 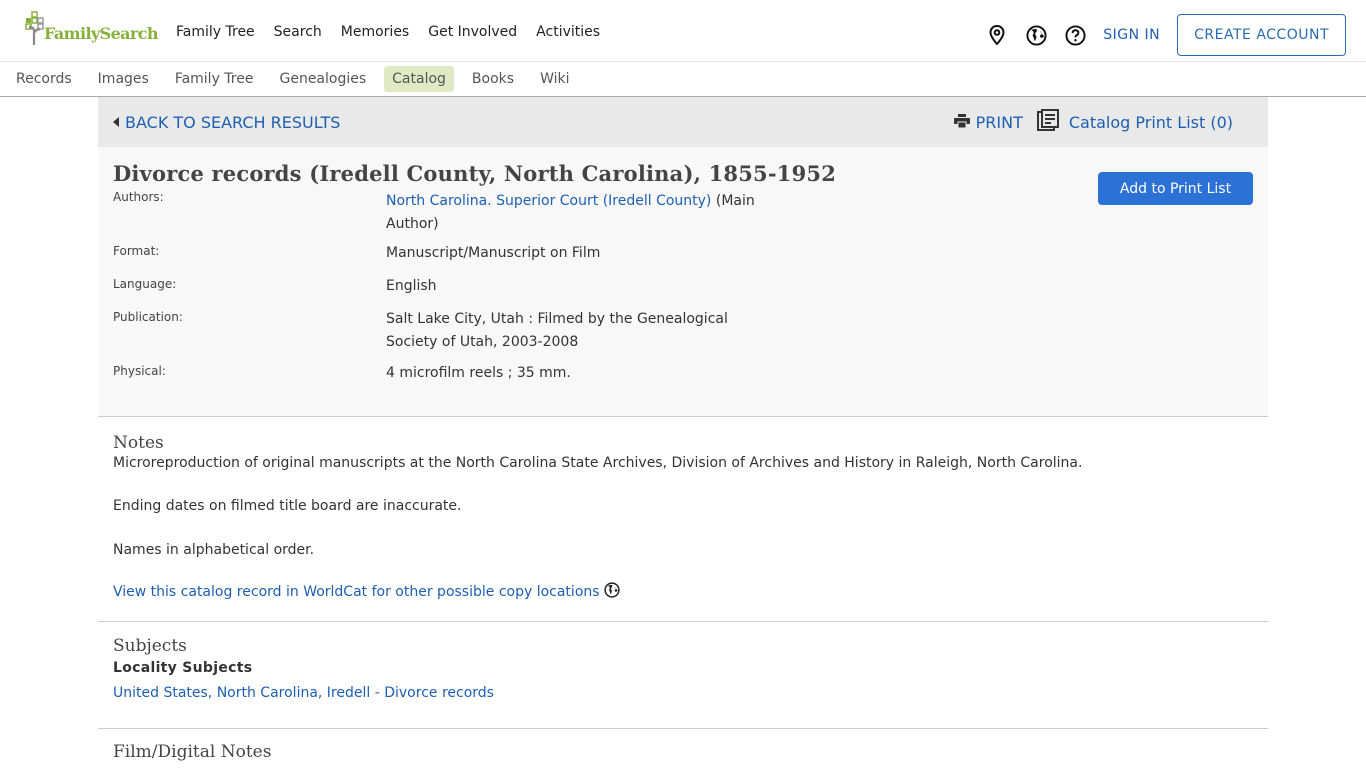 What do you see at coordinates (1150, 122) in the screenshot?
I see `print-list-label: Catalog Print List (0)` at bounding box center [1150, 122].